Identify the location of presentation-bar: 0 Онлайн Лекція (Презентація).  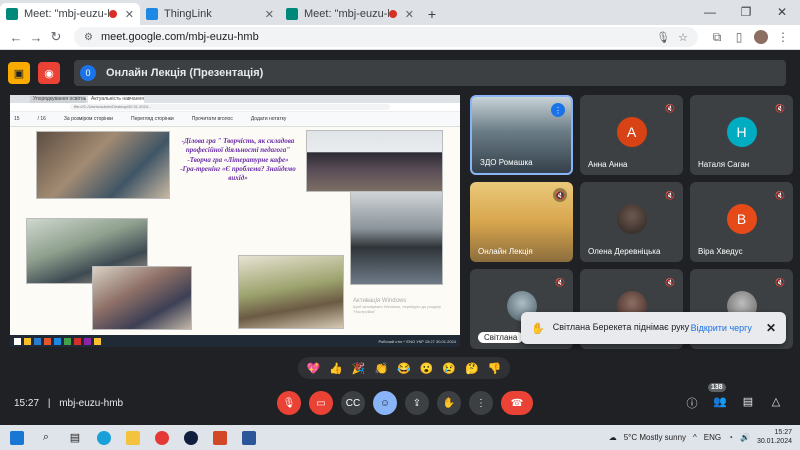
(430, 73).